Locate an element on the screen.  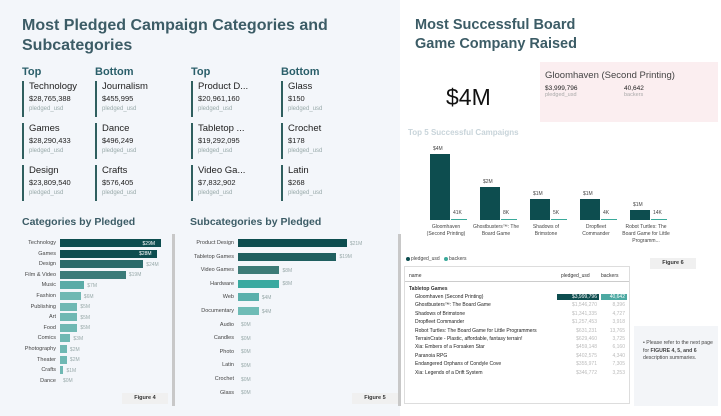
figure-6-tag: Figure 6 is located at coordinates (673, 263).